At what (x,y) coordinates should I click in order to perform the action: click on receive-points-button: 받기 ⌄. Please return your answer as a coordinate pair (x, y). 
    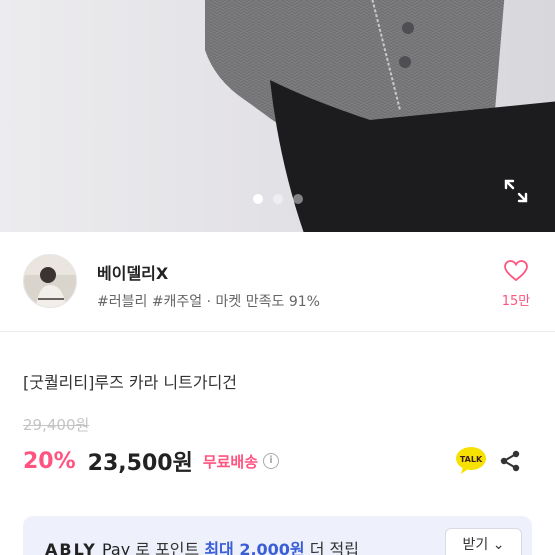
    Looking at the image, I should click on (483, 541).